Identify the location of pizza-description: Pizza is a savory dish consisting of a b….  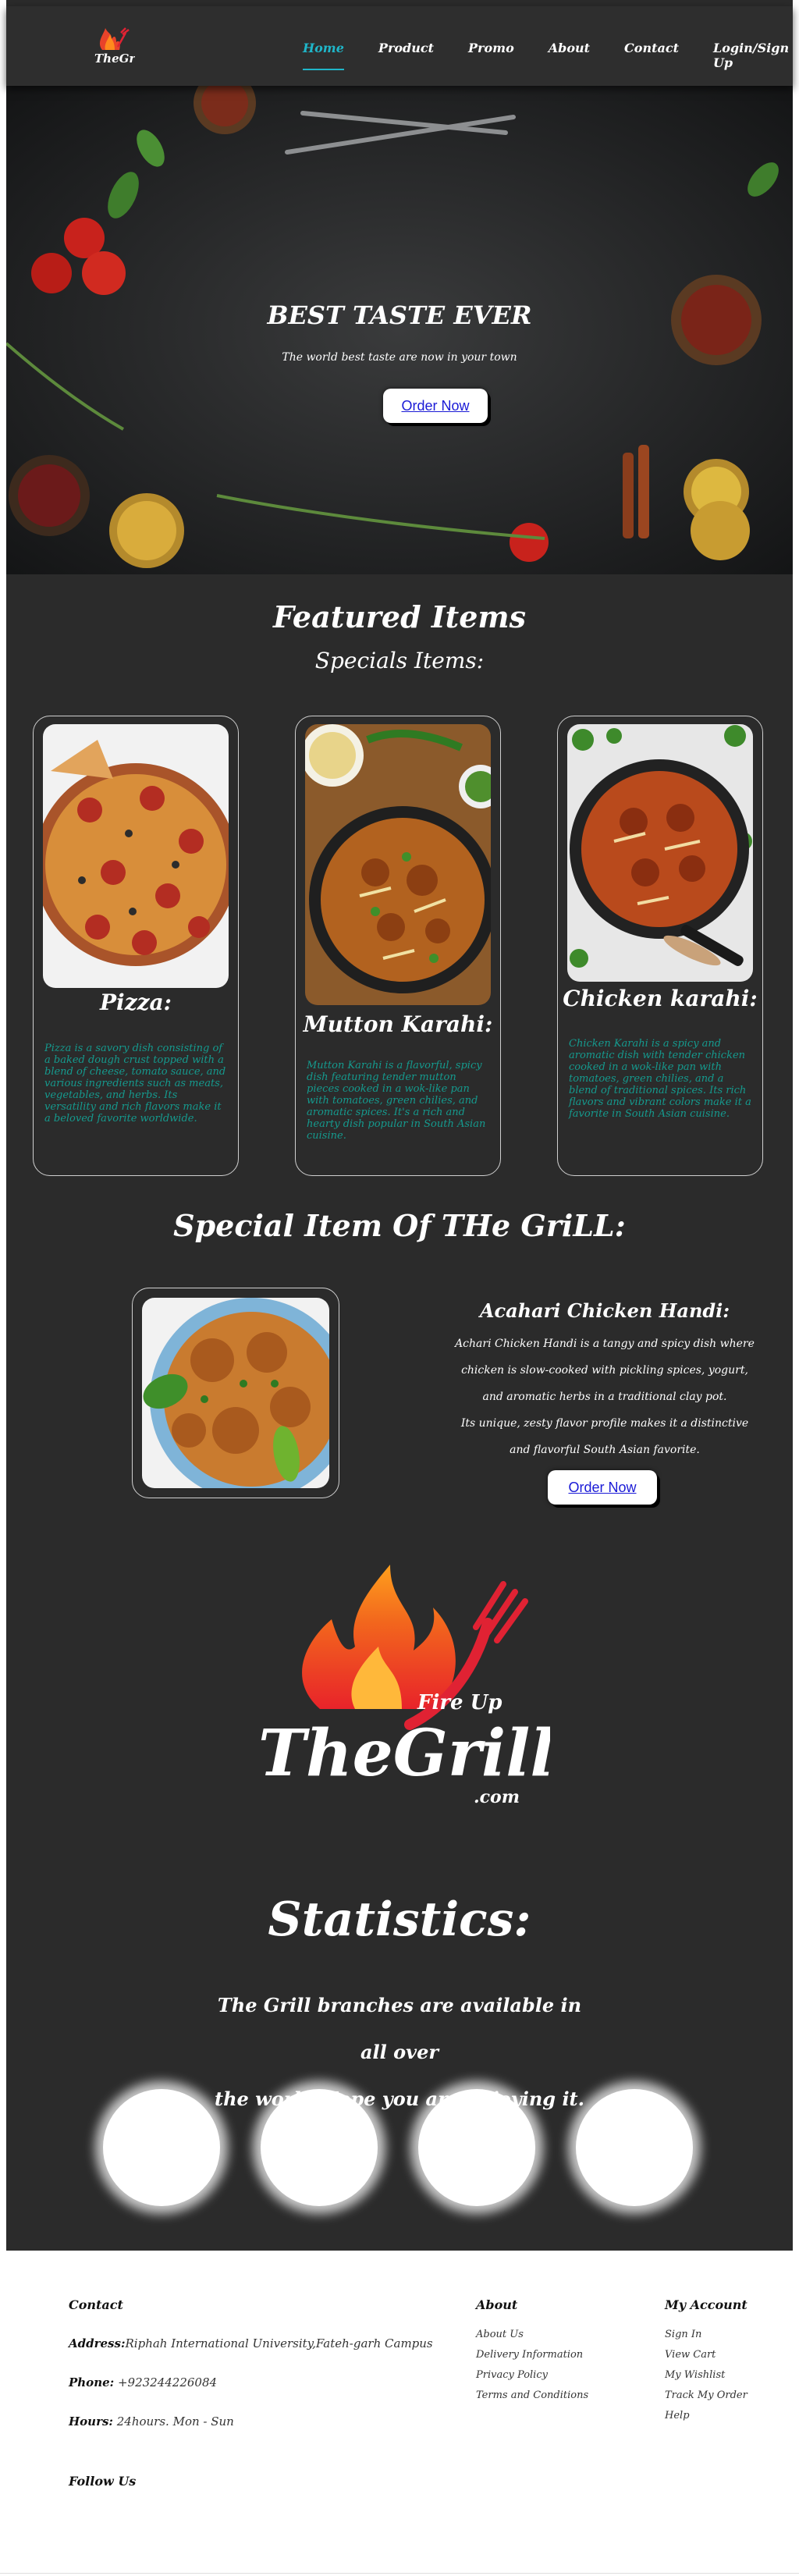
(135, 1084).